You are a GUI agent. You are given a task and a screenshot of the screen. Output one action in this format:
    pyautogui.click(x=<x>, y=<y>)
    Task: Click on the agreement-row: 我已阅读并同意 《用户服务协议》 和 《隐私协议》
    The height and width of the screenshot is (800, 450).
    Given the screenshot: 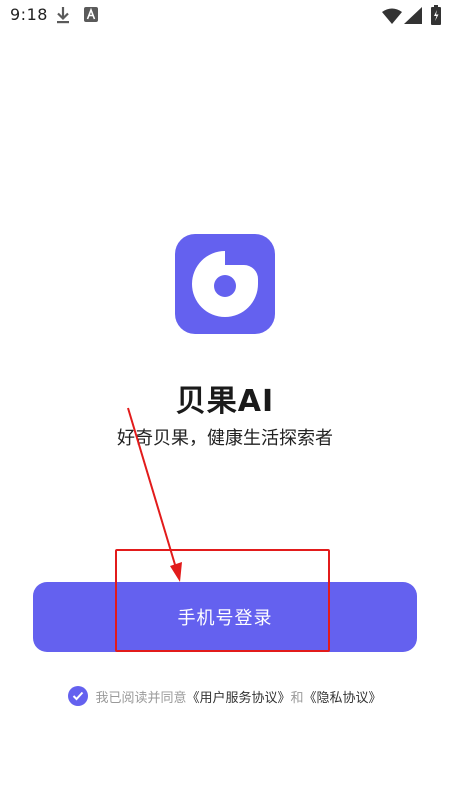 What is the action you would take?
    pyautogui.click(x=225, y=696)
    